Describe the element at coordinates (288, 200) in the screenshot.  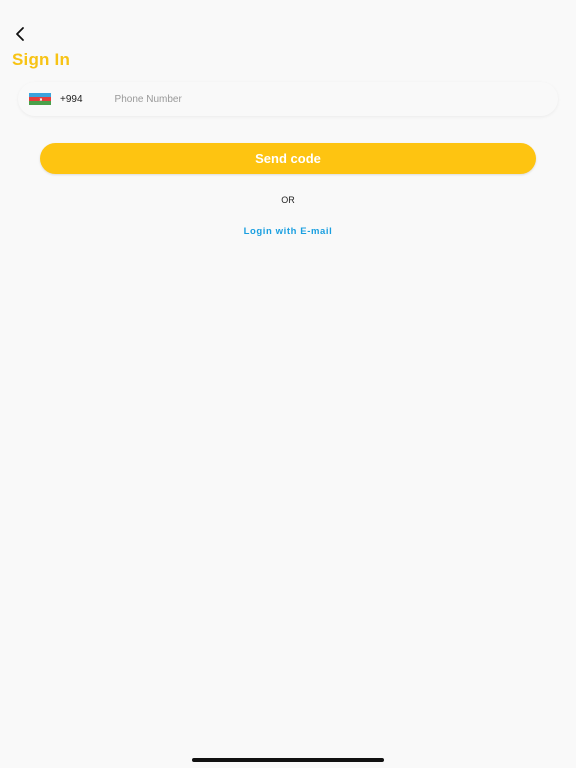
I see `or-divider-label: OR` at that location.